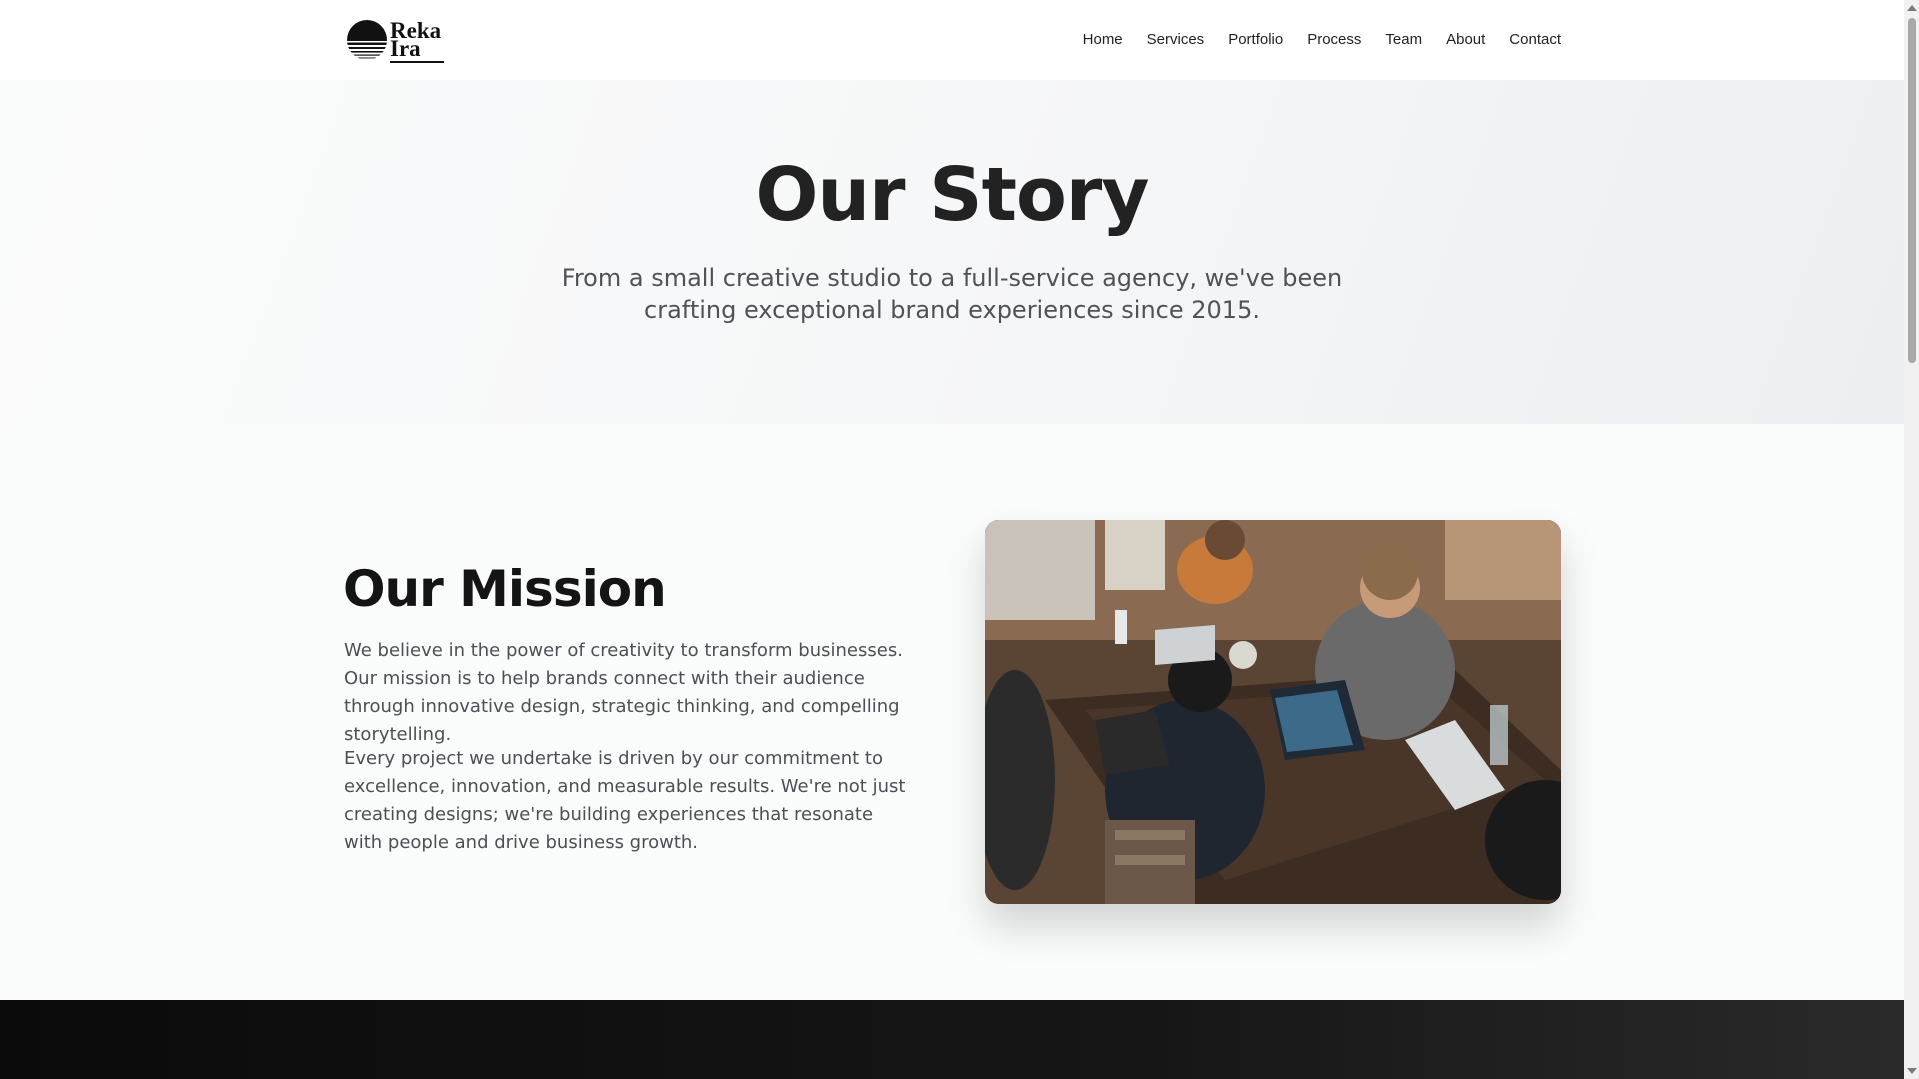 This screenshot has height=1079, width=1919. I want to click on nav-process-link: Process, so click(1334, 40).